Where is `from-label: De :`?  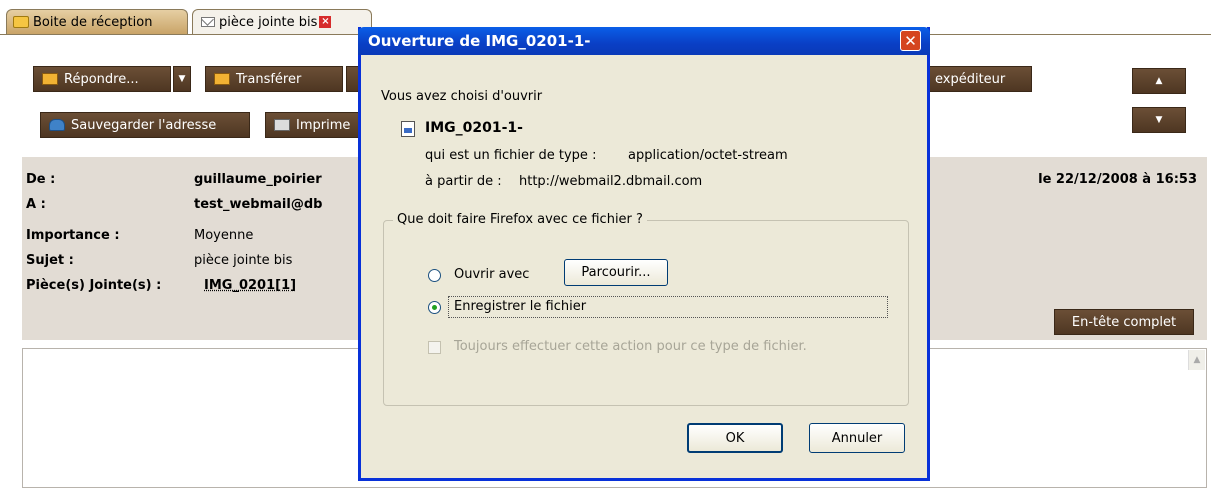
from-label: De : is located at coordinates (41, 179).